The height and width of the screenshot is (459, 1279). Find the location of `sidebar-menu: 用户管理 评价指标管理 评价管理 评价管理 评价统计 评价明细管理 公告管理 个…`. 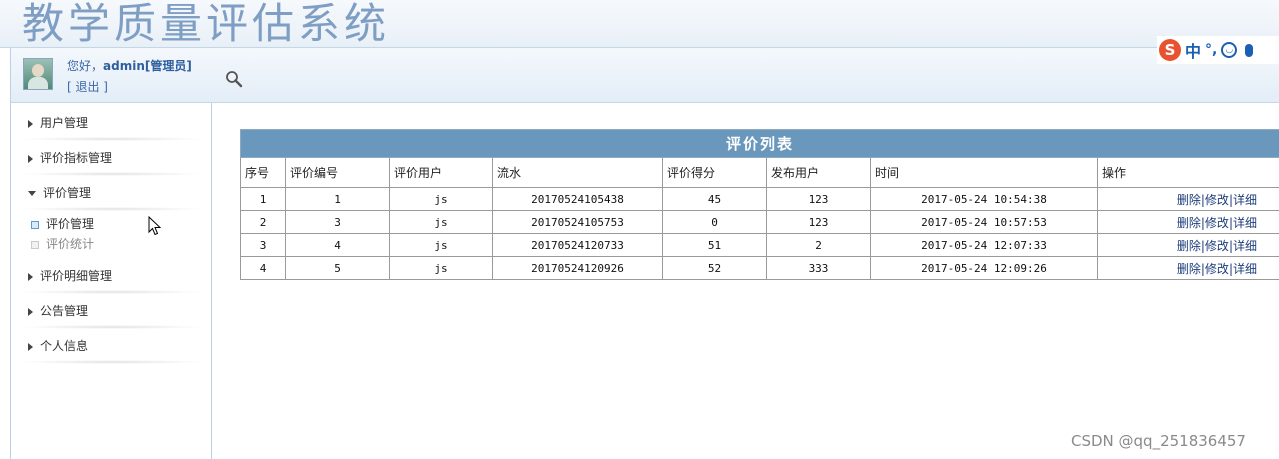

sidebar-menu: 用户管理 评价指标管理 评价管理 评价管理 评价统计 评价明细管理 公告管理 个… is located at coordinates (111, 236).